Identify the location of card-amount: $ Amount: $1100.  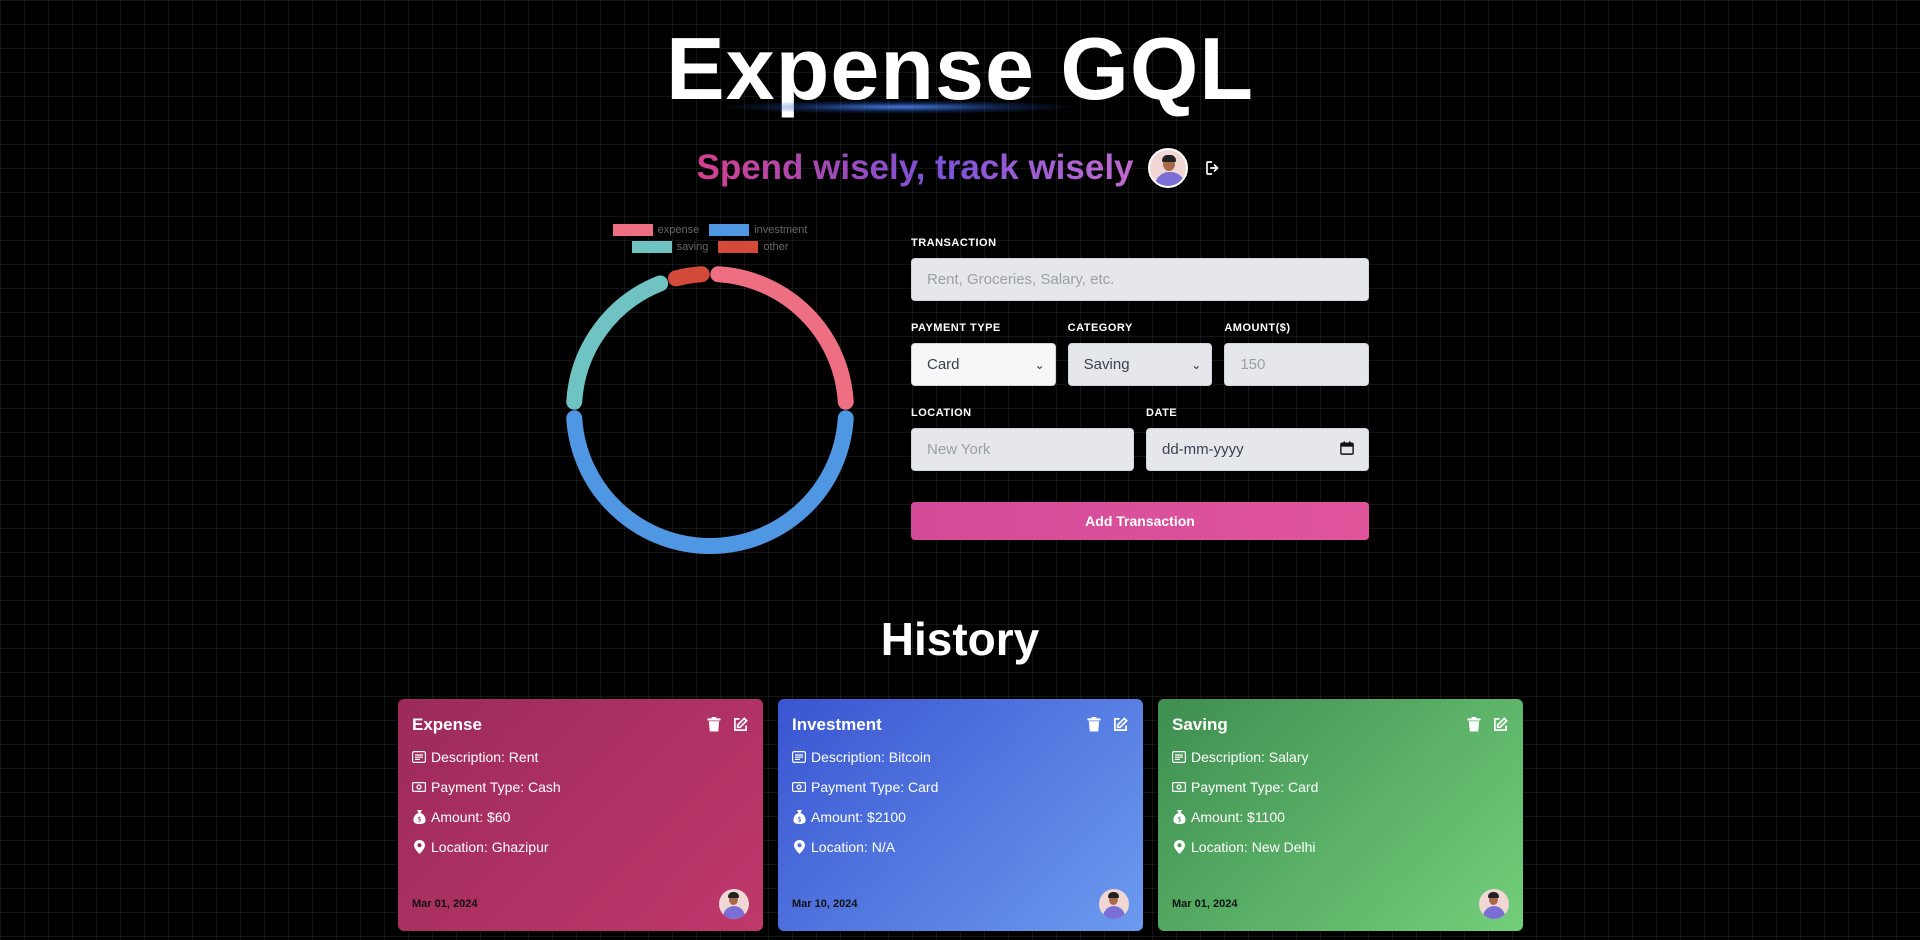
(1340, 817).